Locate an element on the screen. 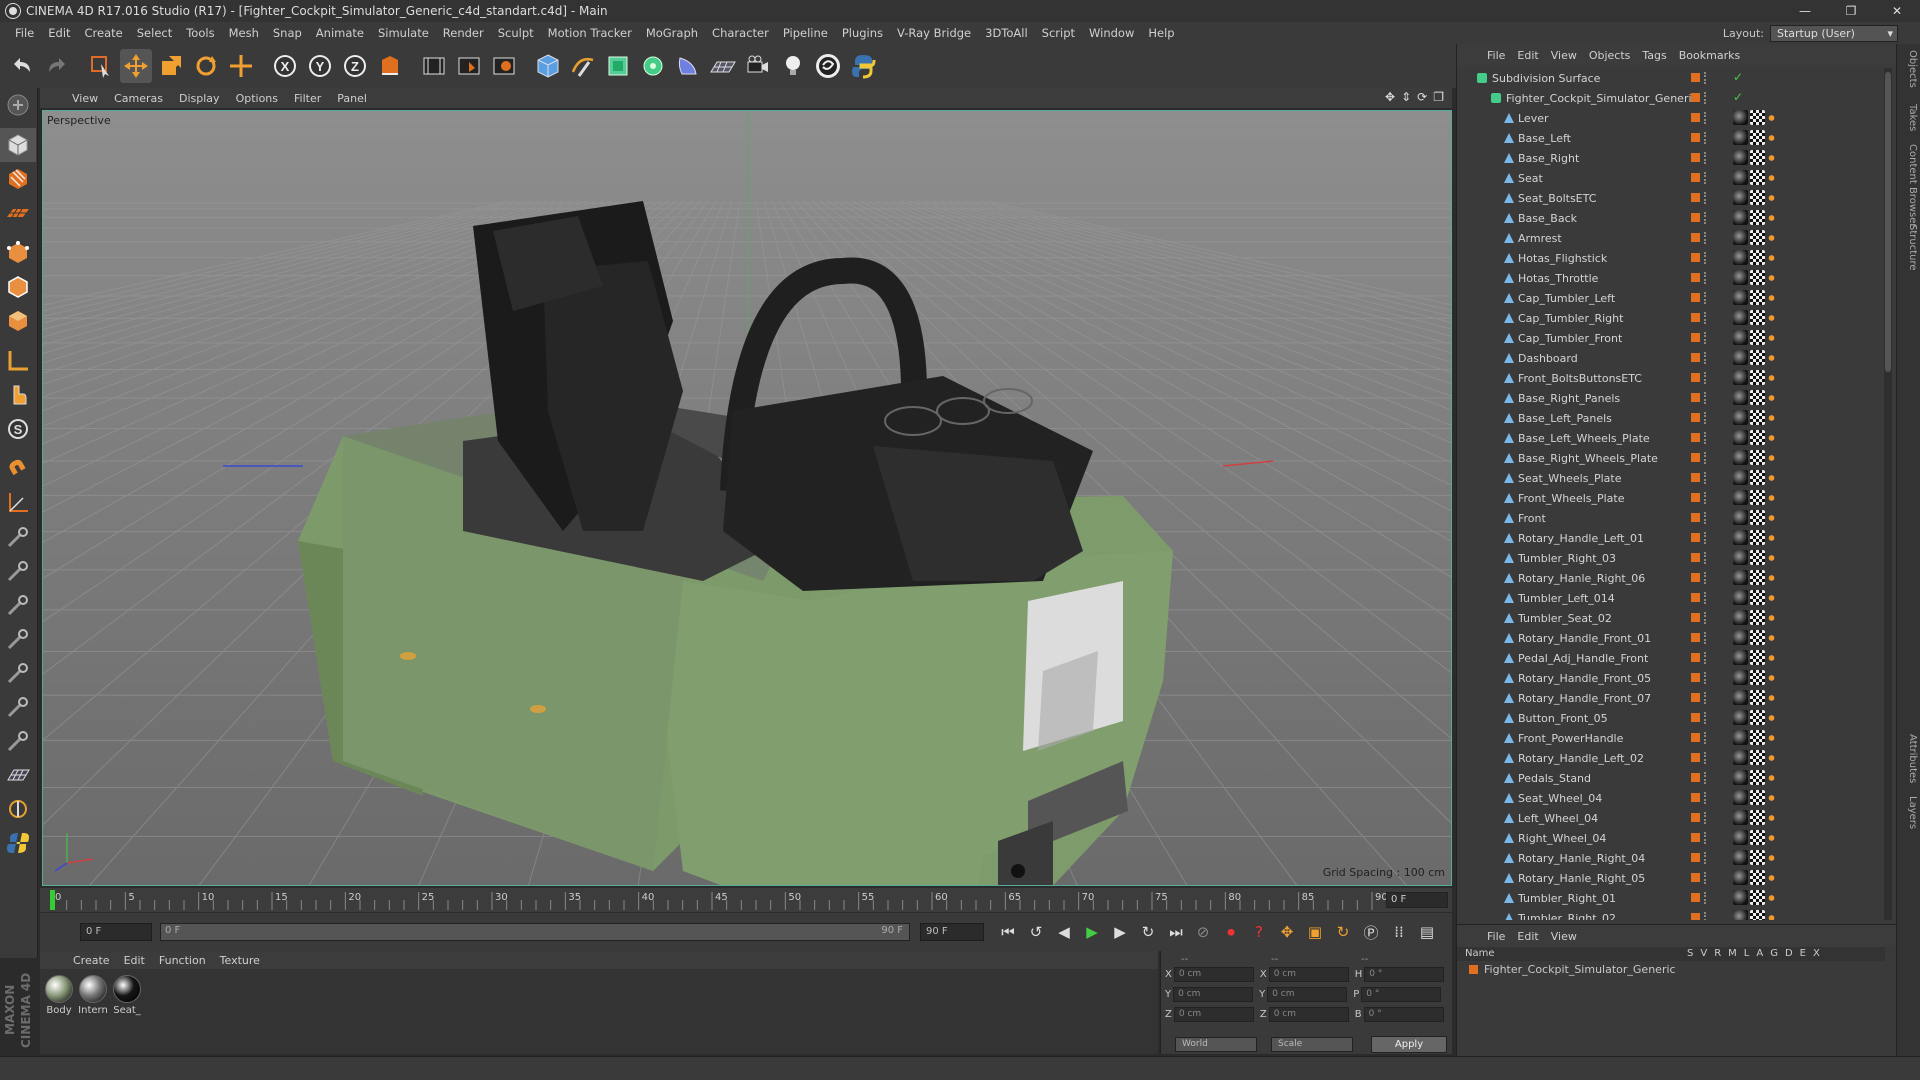  next-key-icon: ↻ is located at coordinates (1148, 932).